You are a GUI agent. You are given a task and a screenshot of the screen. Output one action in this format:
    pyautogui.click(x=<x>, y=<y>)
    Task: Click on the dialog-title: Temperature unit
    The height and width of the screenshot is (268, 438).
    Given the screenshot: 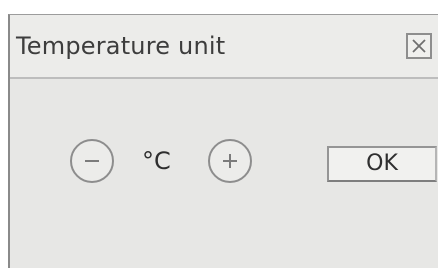 What is the action you would take?
    pyautogui.click(x=121, y=46)
    